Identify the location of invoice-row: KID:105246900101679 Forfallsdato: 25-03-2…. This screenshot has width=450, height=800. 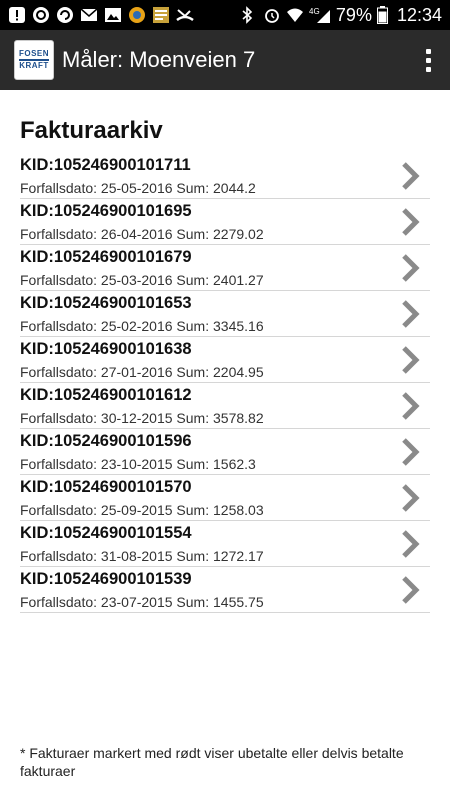
(225, 268).